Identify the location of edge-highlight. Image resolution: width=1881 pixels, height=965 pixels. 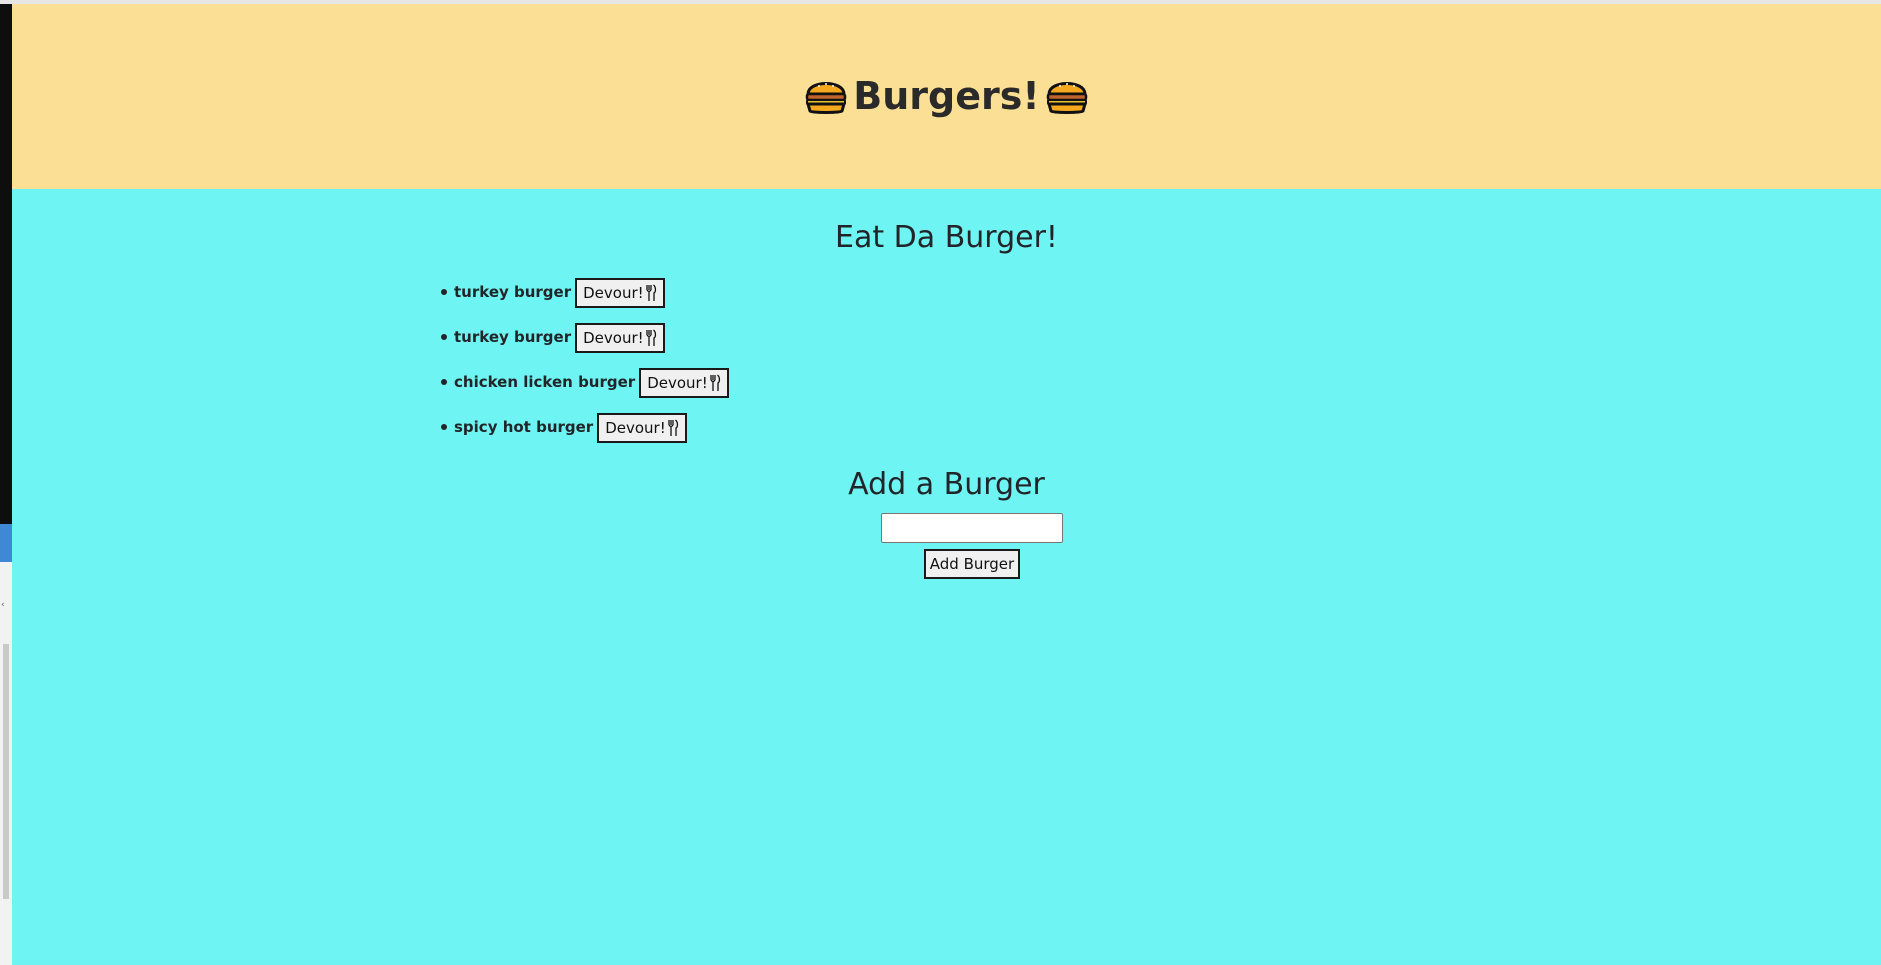
(6, 543).